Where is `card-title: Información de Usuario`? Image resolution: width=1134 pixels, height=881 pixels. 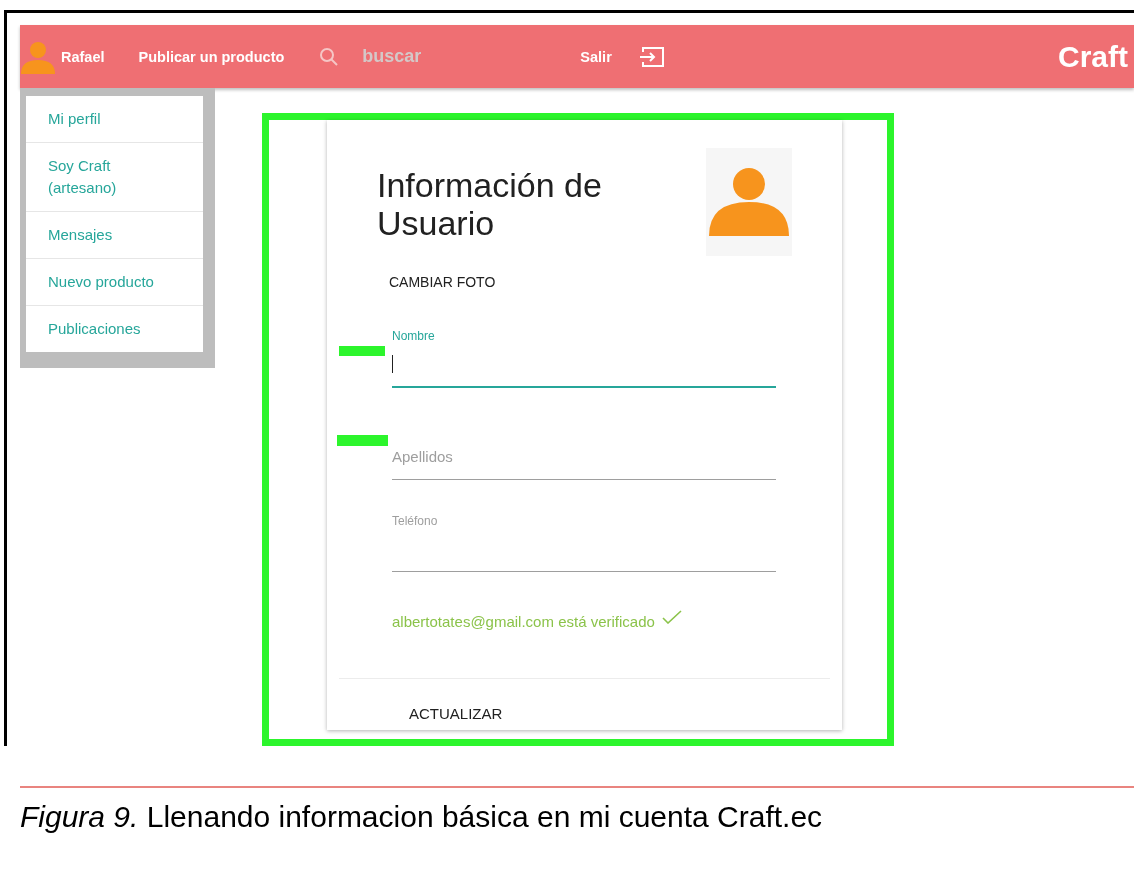 card-title: Información de Usuario is located at coordinates (490, 205).